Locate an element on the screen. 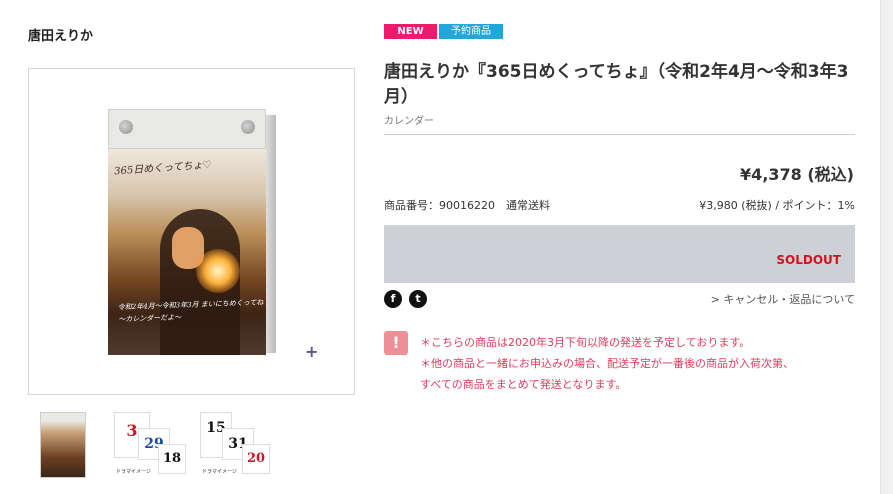 The image size is (893, 494). thumbnail-2: 3 29 18 ドラマイメージ is located at coordinates (150, 445).